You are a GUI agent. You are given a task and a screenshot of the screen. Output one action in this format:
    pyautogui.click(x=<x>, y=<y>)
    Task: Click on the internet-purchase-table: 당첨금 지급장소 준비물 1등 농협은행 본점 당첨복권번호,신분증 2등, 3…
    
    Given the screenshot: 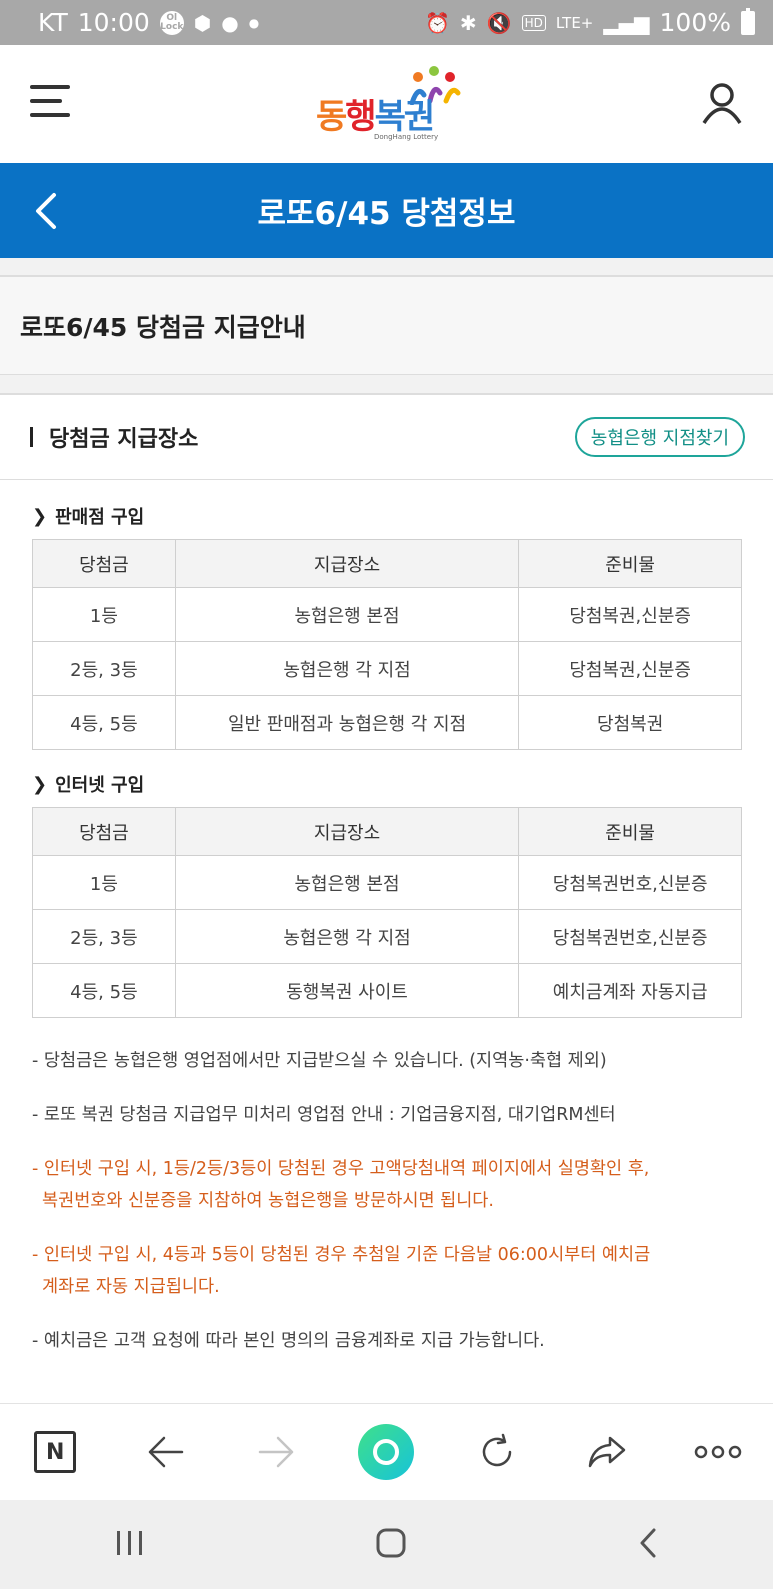 What is the action you would take?
    pyautogui.click(x=387, y=912)
    